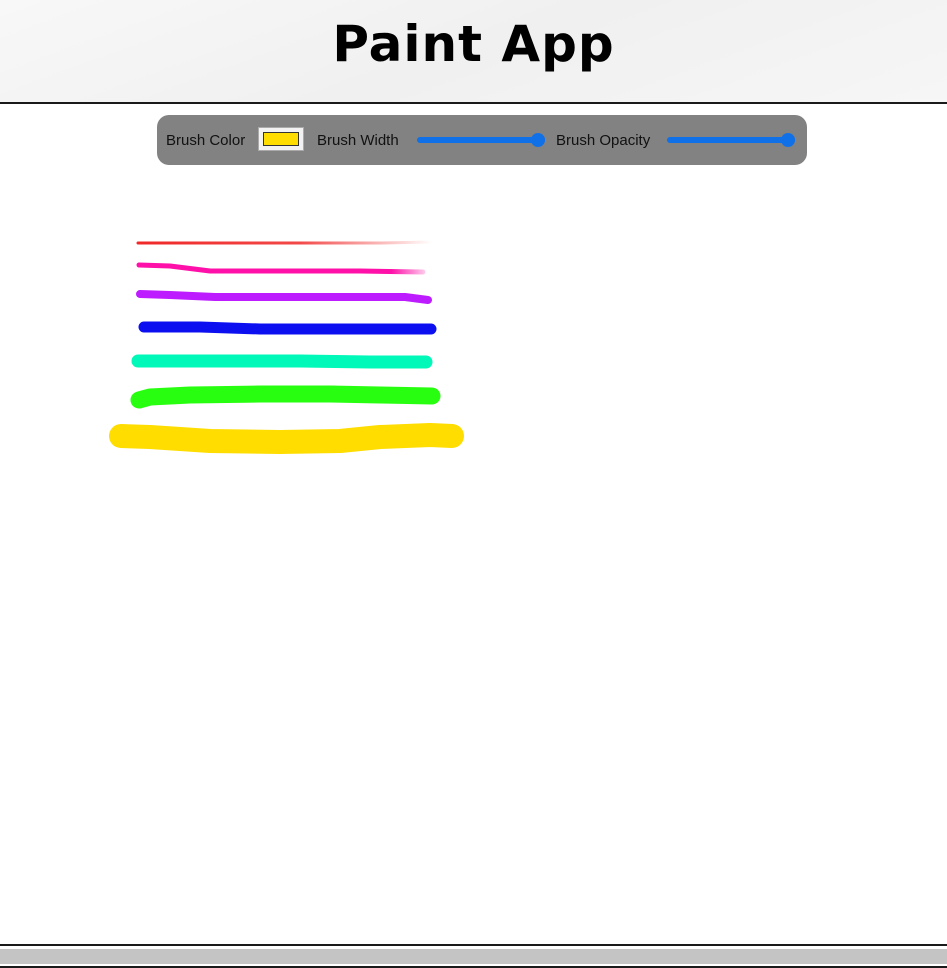 Image resolution: width=947 pixels, height=968 pixels. What do you see at coordinates (473, 44) in the screenshot?
I see `app-title: Paint App` at bounding box center [473, 44].